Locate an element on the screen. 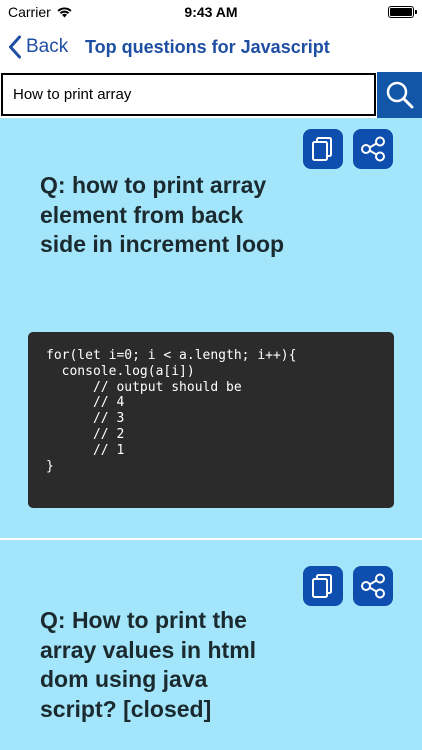  battery-icon is located at coordinates (402, 12).